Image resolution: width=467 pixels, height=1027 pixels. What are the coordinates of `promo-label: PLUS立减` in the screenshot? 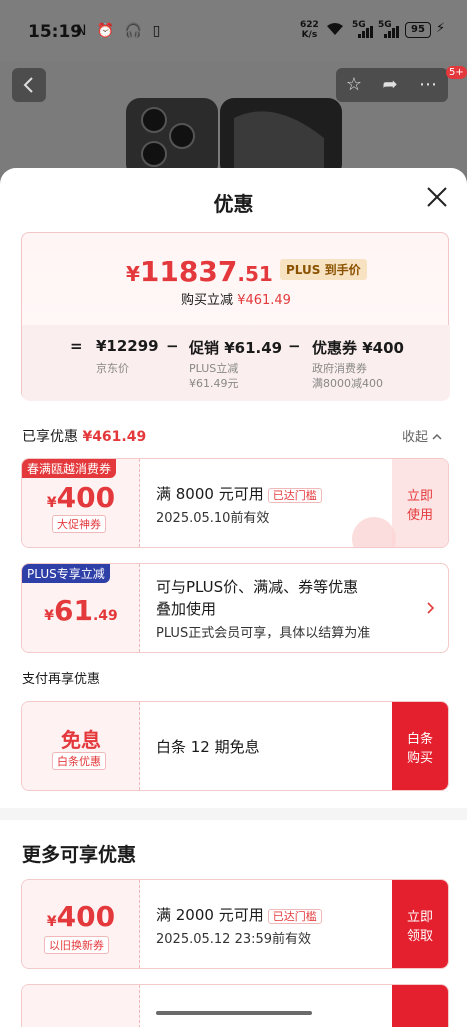 It's located at (214, 368).